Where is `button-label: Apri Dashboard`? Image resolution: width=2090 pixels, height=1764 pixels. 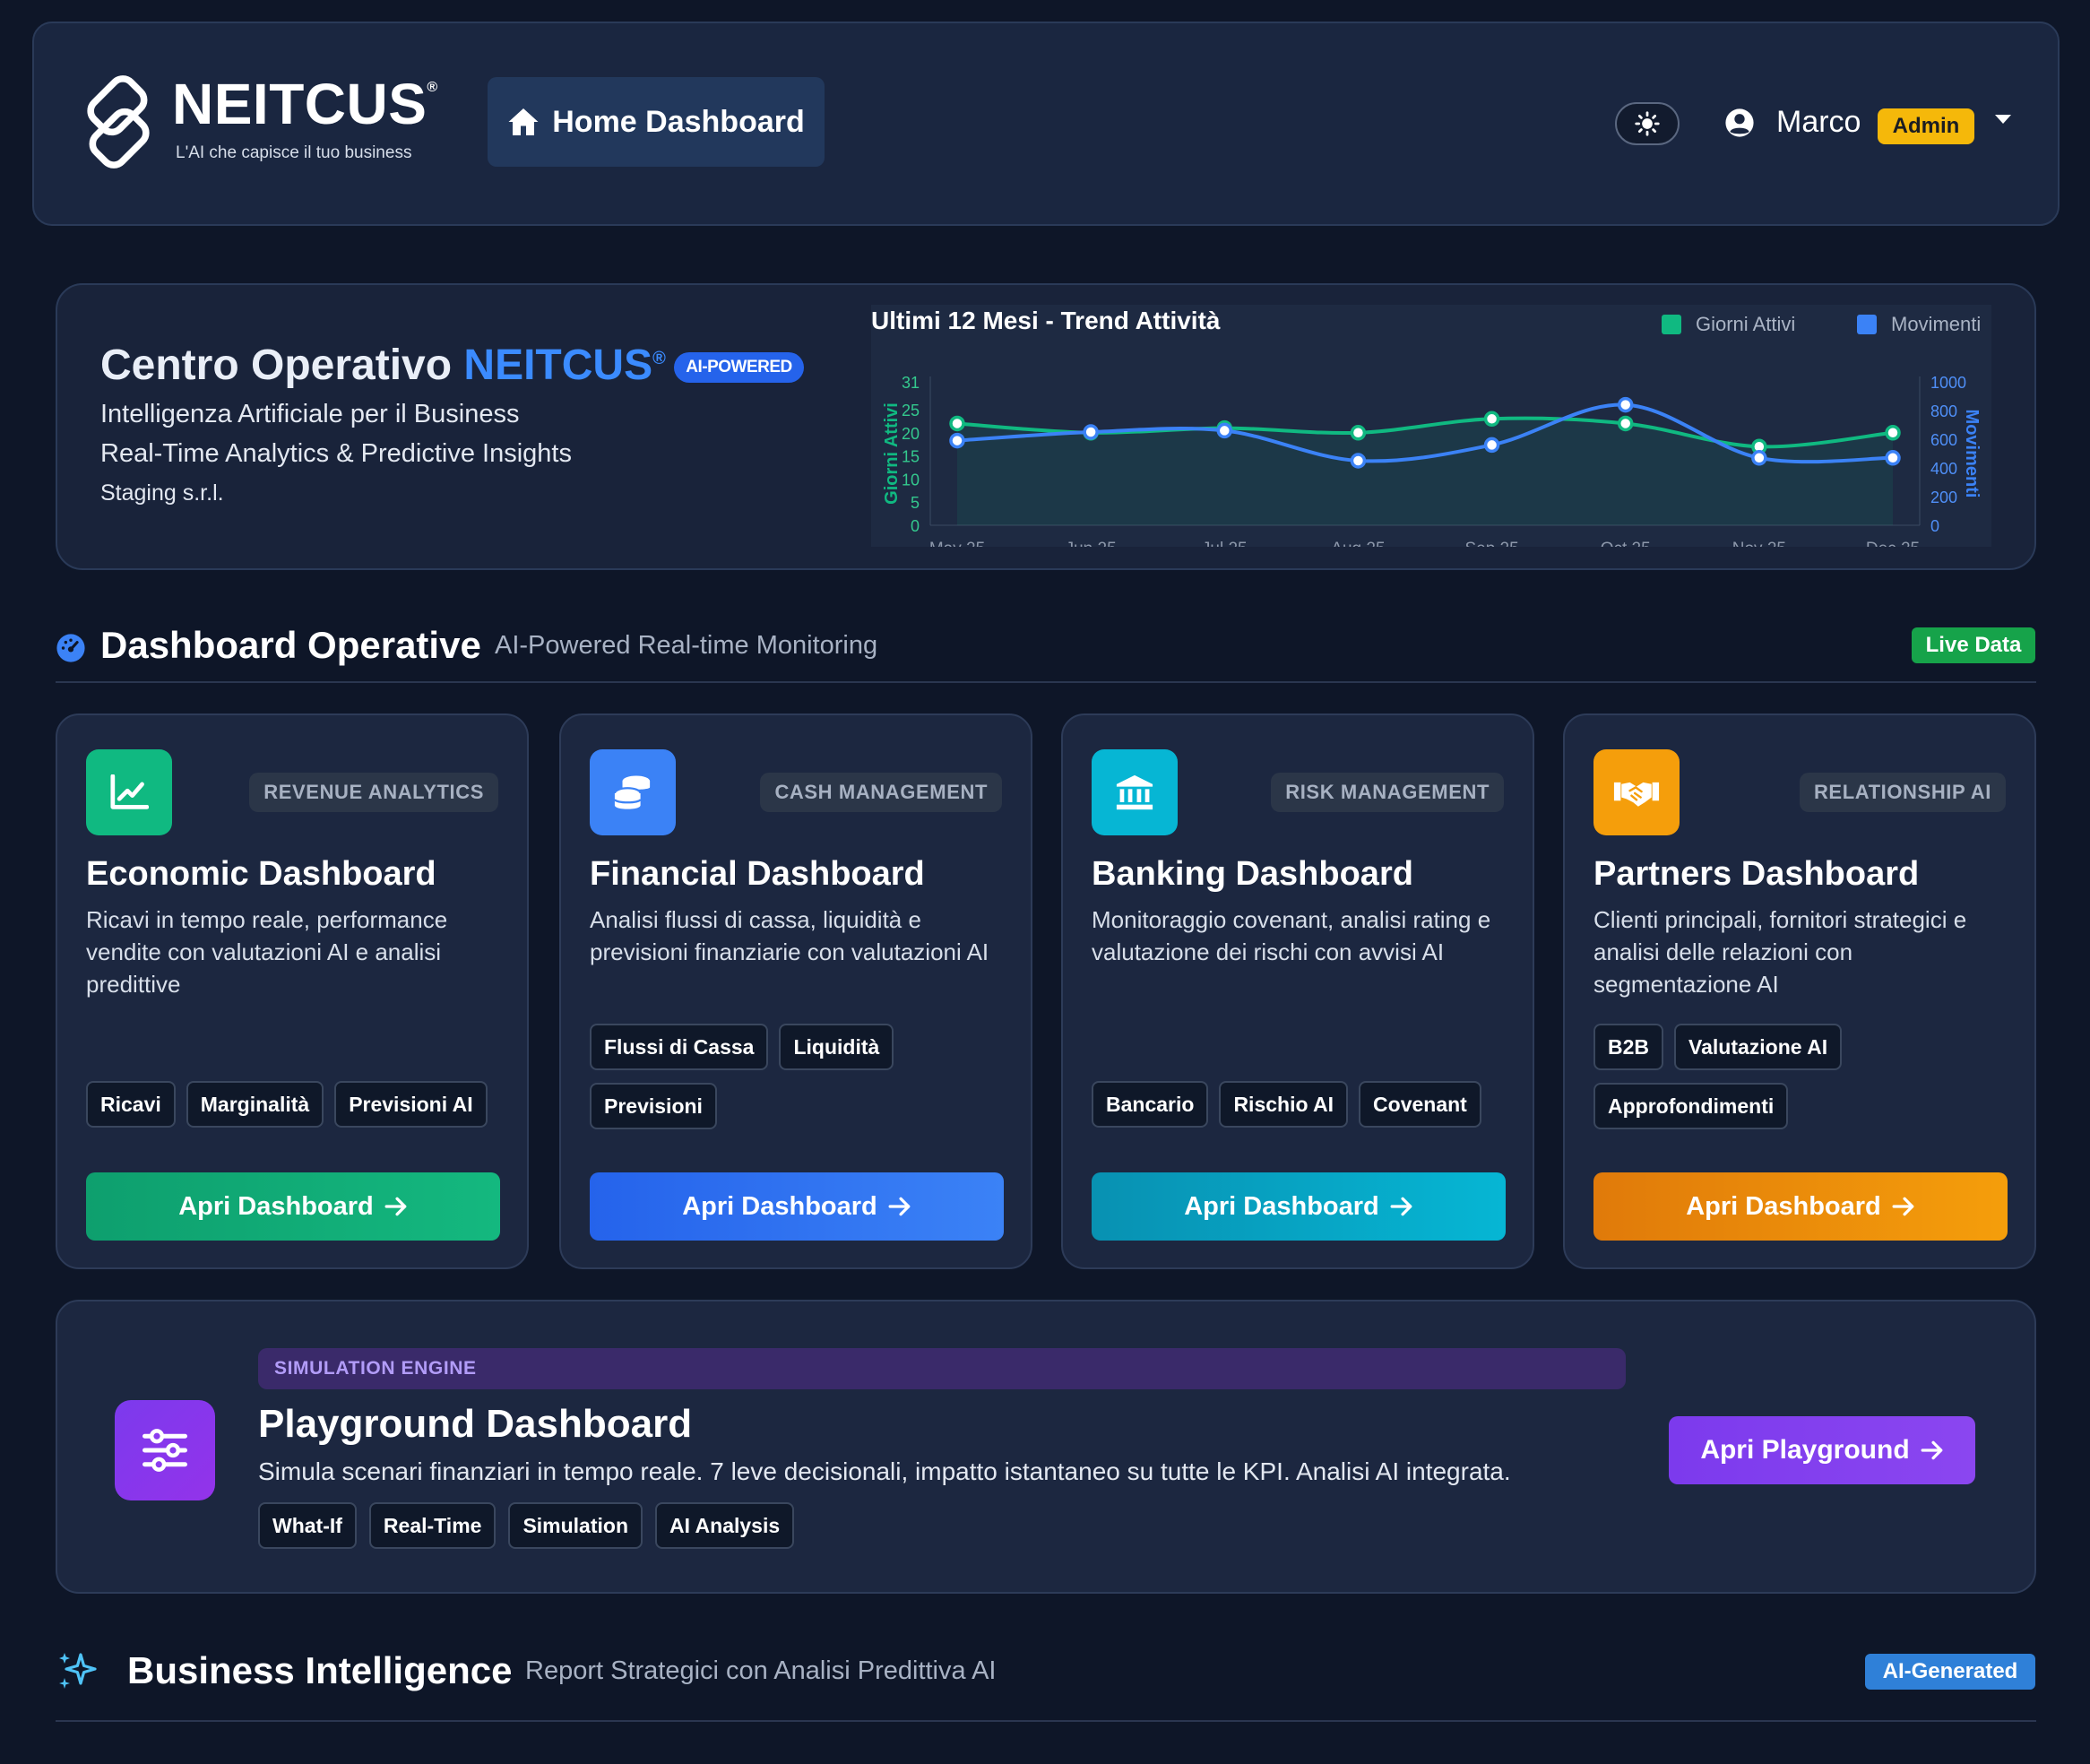
button-label: Apri Dashboard is located at coordinates (276, 1206).